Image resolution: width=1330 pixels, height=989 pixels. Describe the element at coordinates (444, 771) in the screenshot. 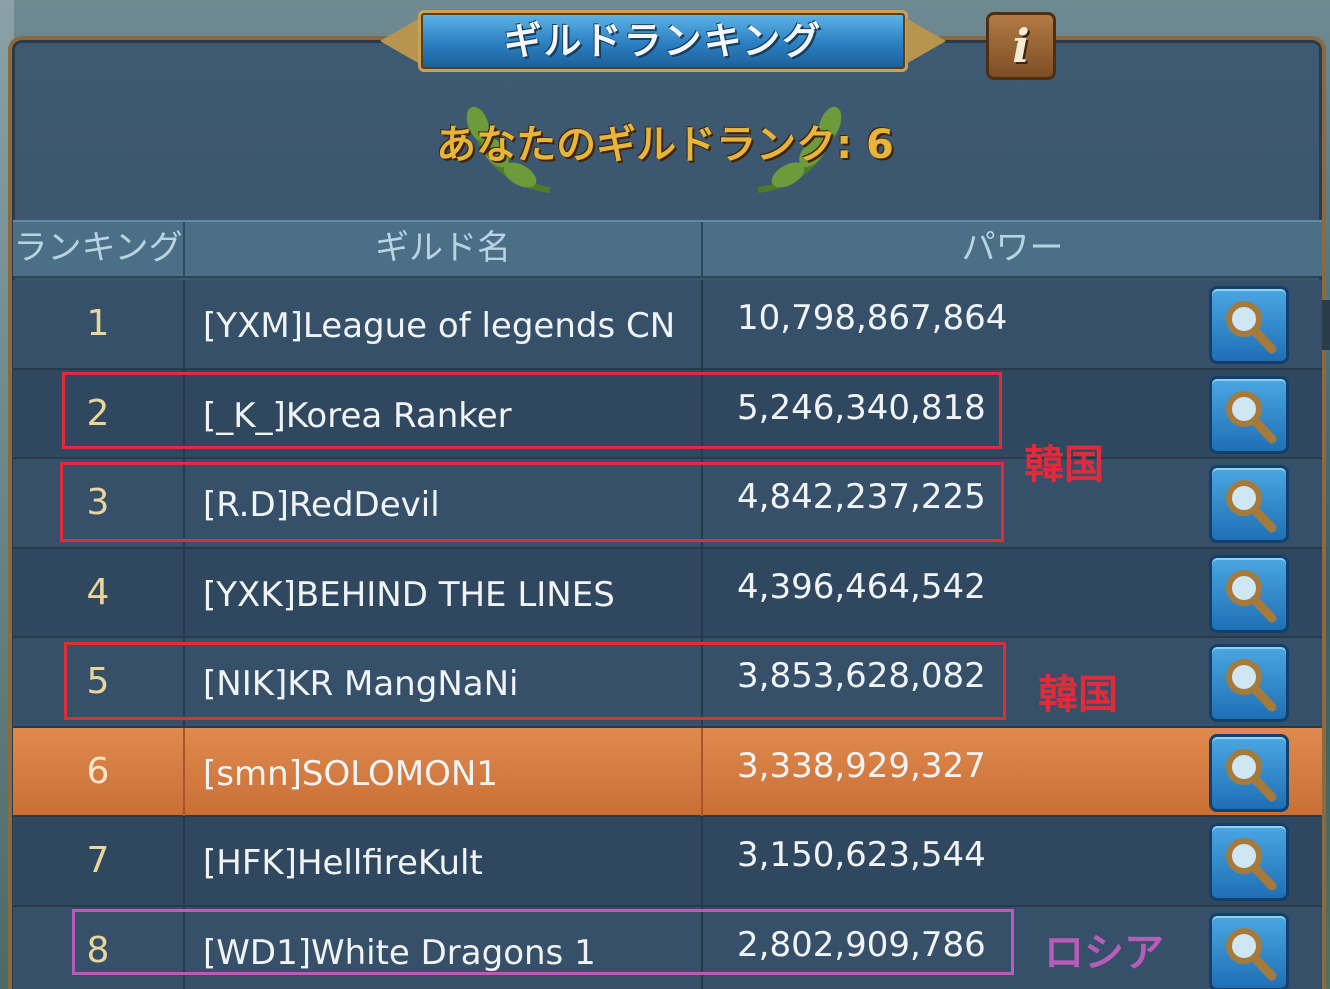

I see `guild-name-cell: [smn]SOLOMON1` at that location.